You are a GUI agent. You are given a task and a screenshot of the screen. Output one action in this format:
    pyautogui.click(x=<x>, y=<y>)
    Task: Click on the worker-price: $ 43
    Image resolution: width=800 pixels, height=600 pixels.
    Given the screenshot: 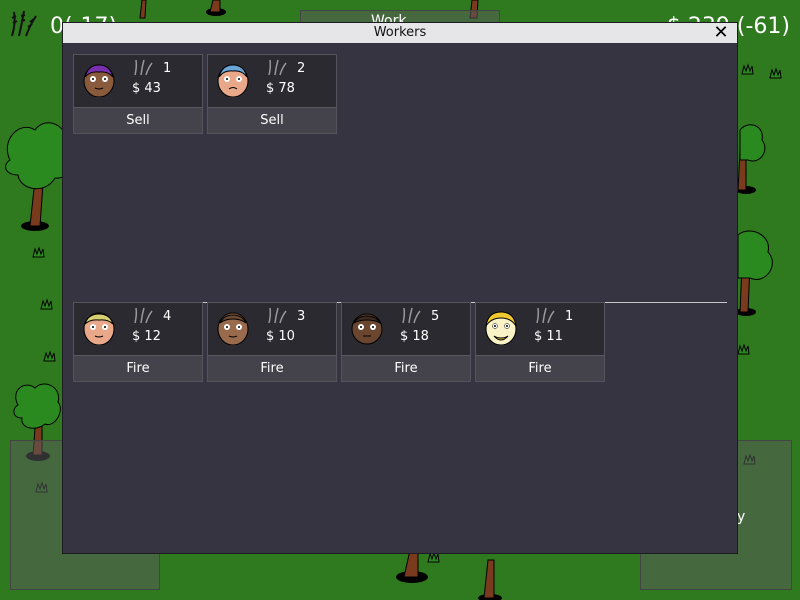 What is the action you would take?
    pyautogui.click(x=146, y=88)
    